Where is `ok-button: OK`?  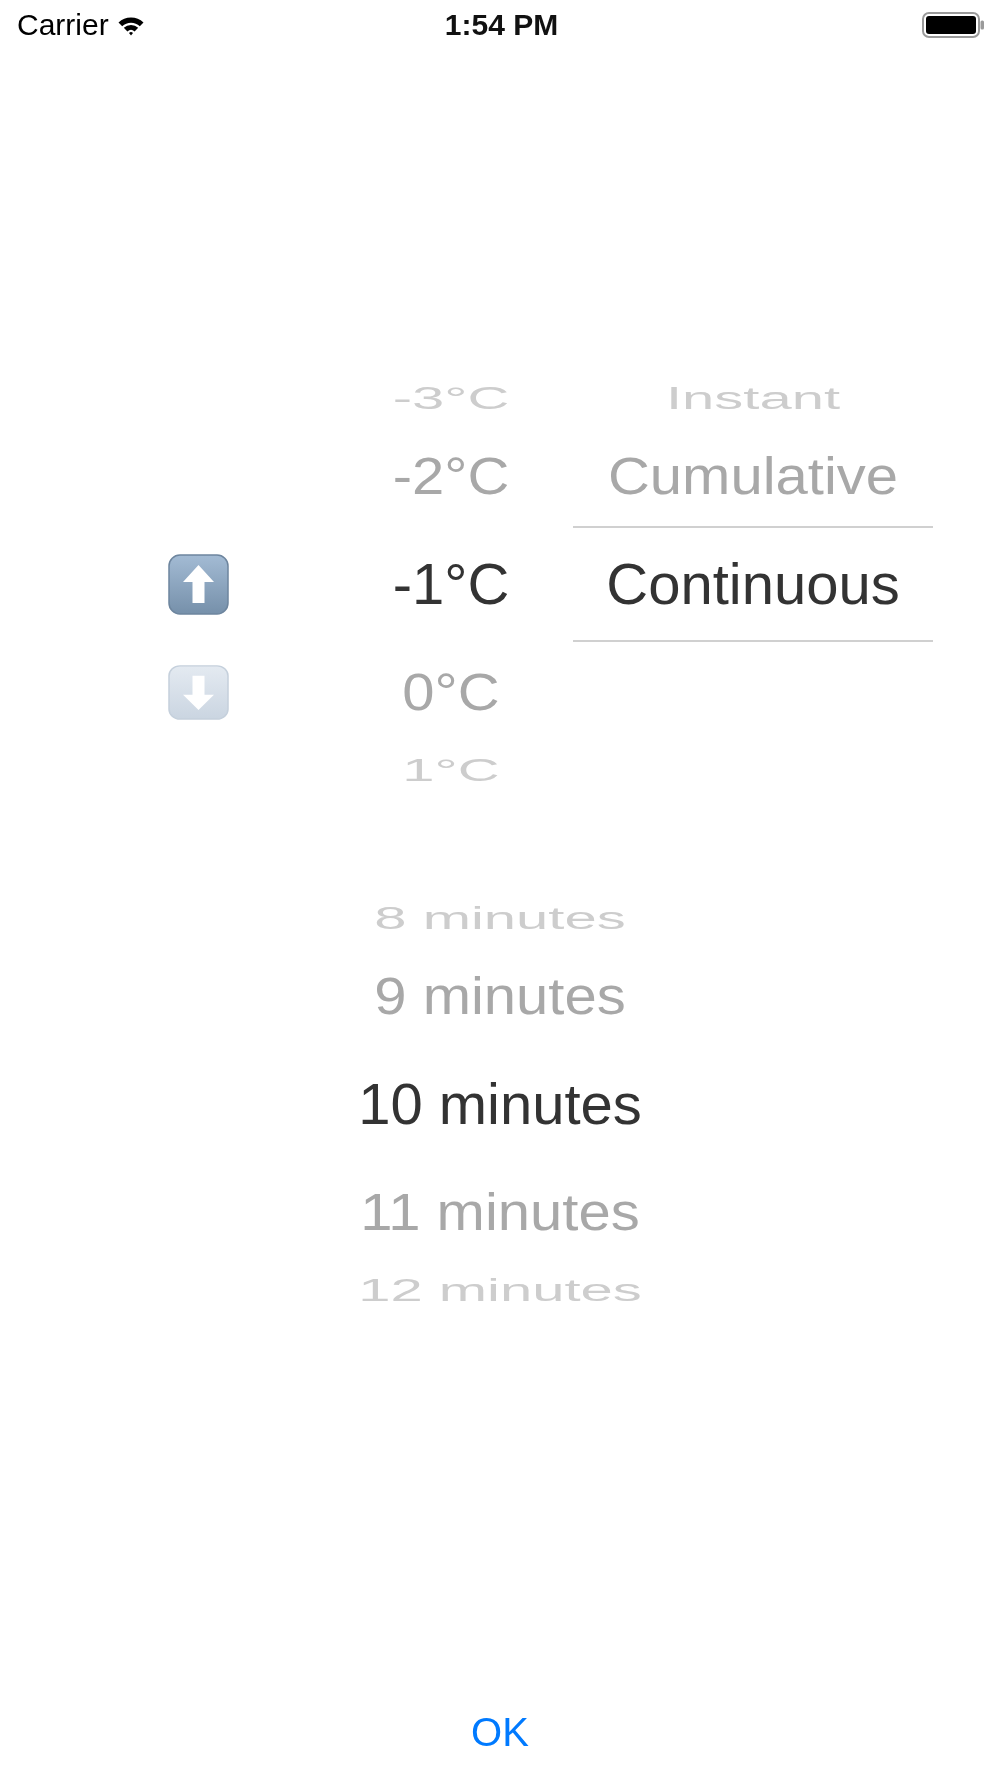 ok-button: OK is located at coordinates (500, 1732).